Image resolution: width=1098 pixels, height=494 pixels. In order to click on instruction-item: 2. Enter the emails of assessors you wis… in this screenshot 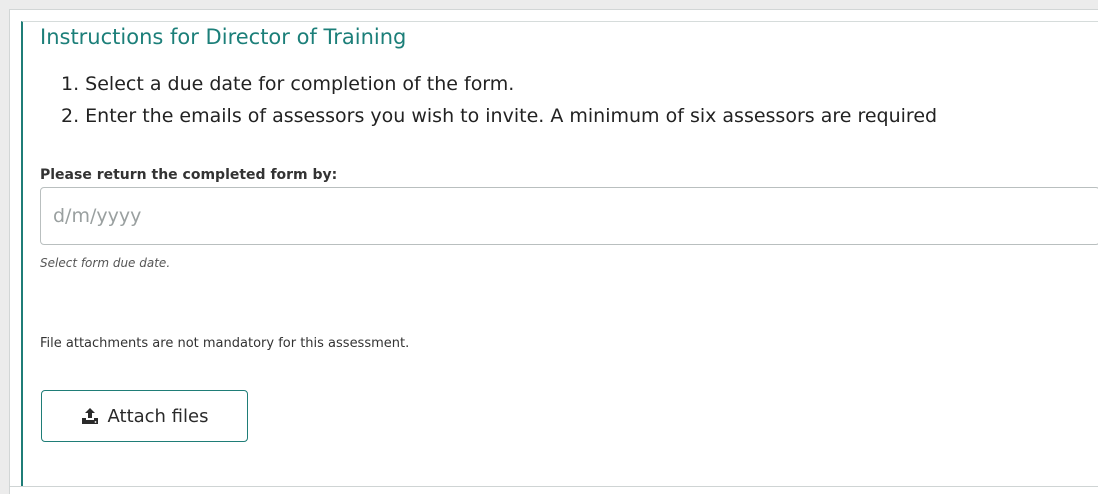, I will do `click(499, 116)`.